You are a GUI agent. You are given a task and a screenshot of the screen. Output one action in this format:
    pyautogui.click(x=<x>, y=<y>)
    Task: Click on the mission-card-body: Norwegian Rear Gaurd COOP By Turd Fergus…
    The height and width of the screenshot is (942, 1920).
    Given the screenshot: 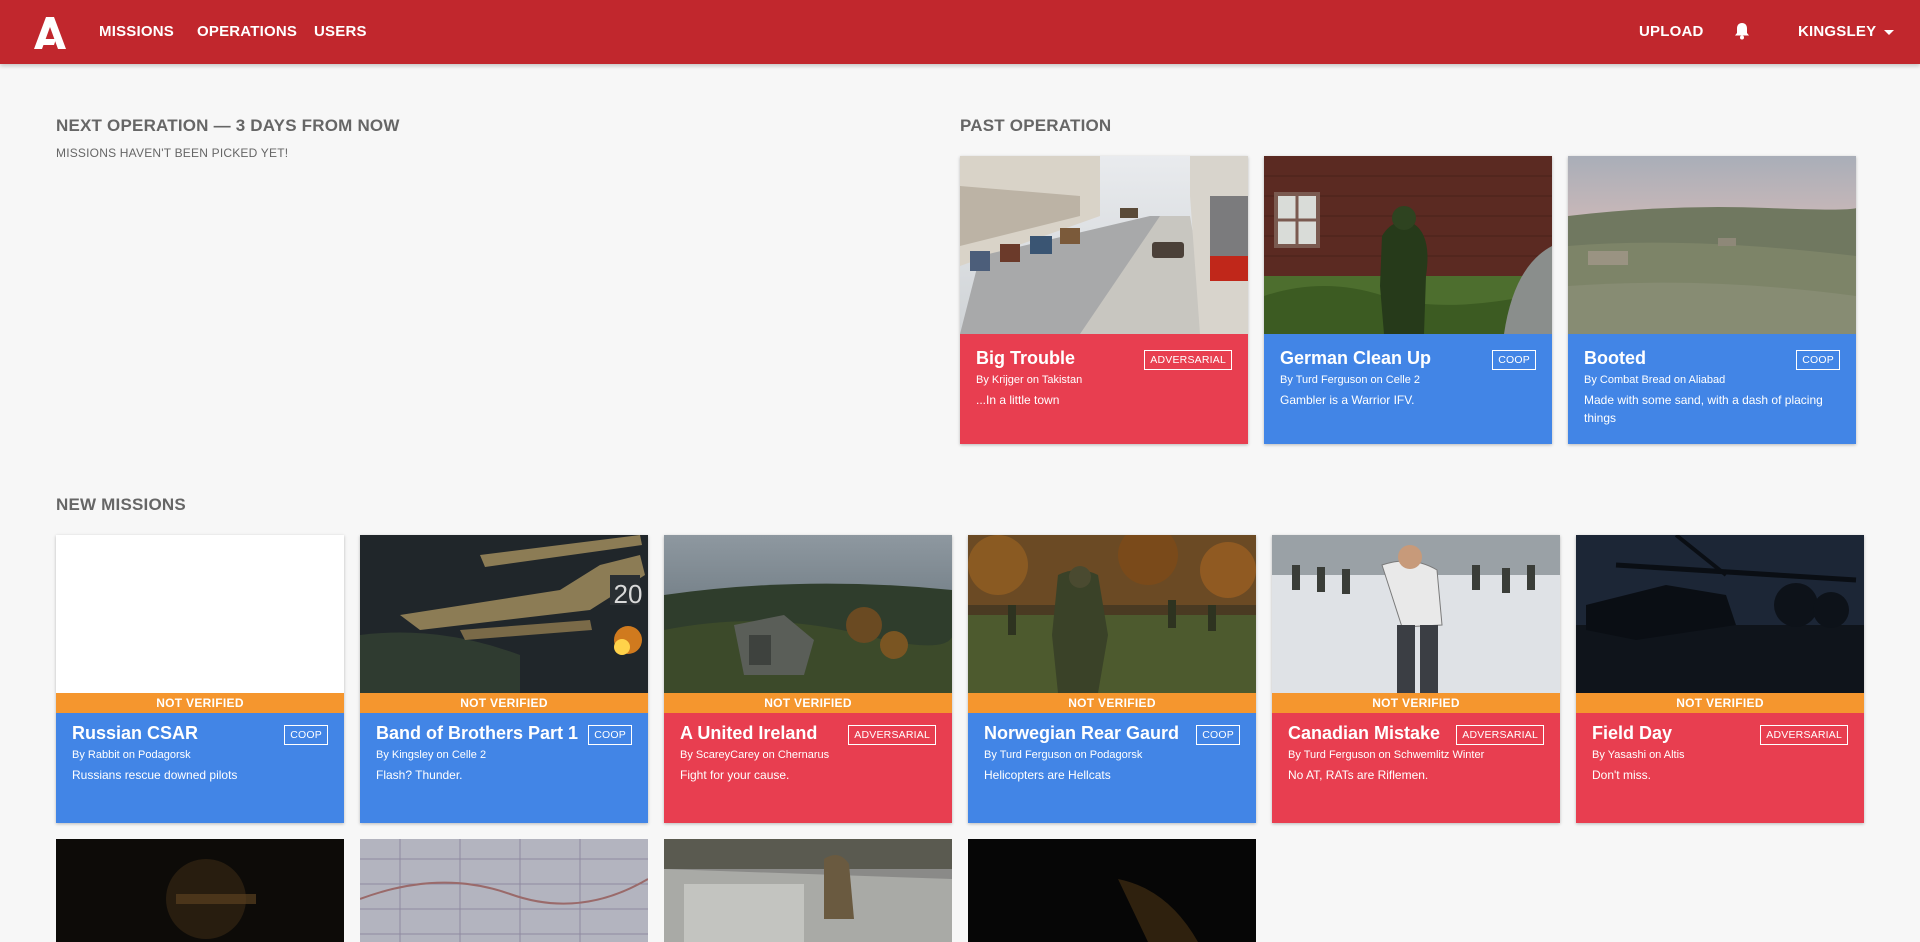 What is the action you would take?
    pyautogui.click(x=1112, y=768)
    